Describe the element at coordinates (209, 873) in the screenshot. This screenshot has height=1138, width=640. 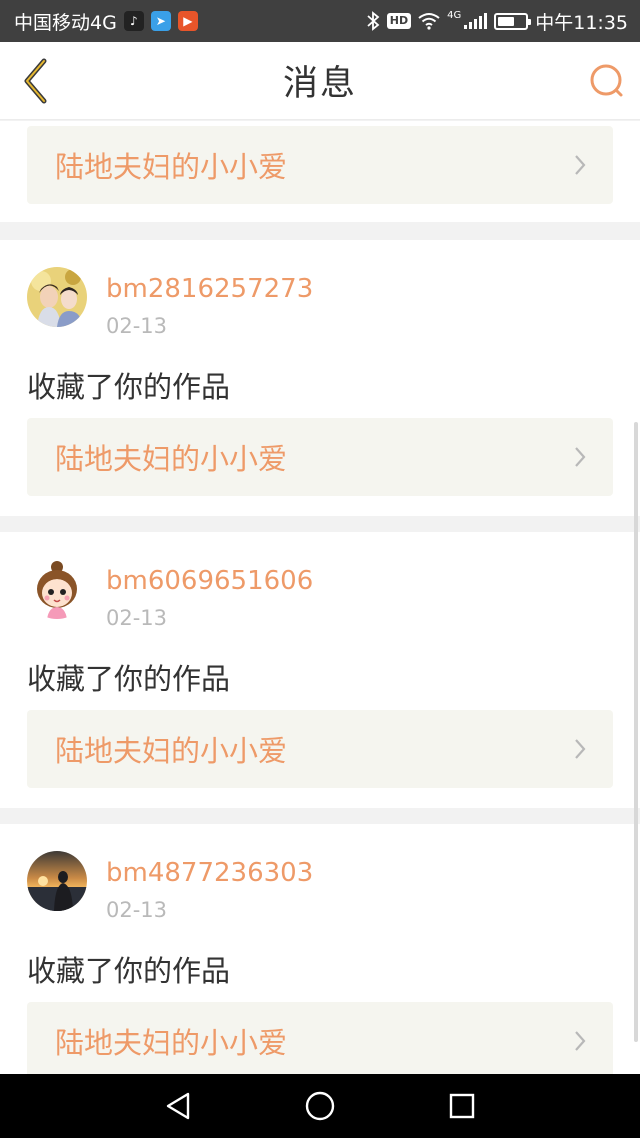
I see `username-link: bm4877236303` at that location.